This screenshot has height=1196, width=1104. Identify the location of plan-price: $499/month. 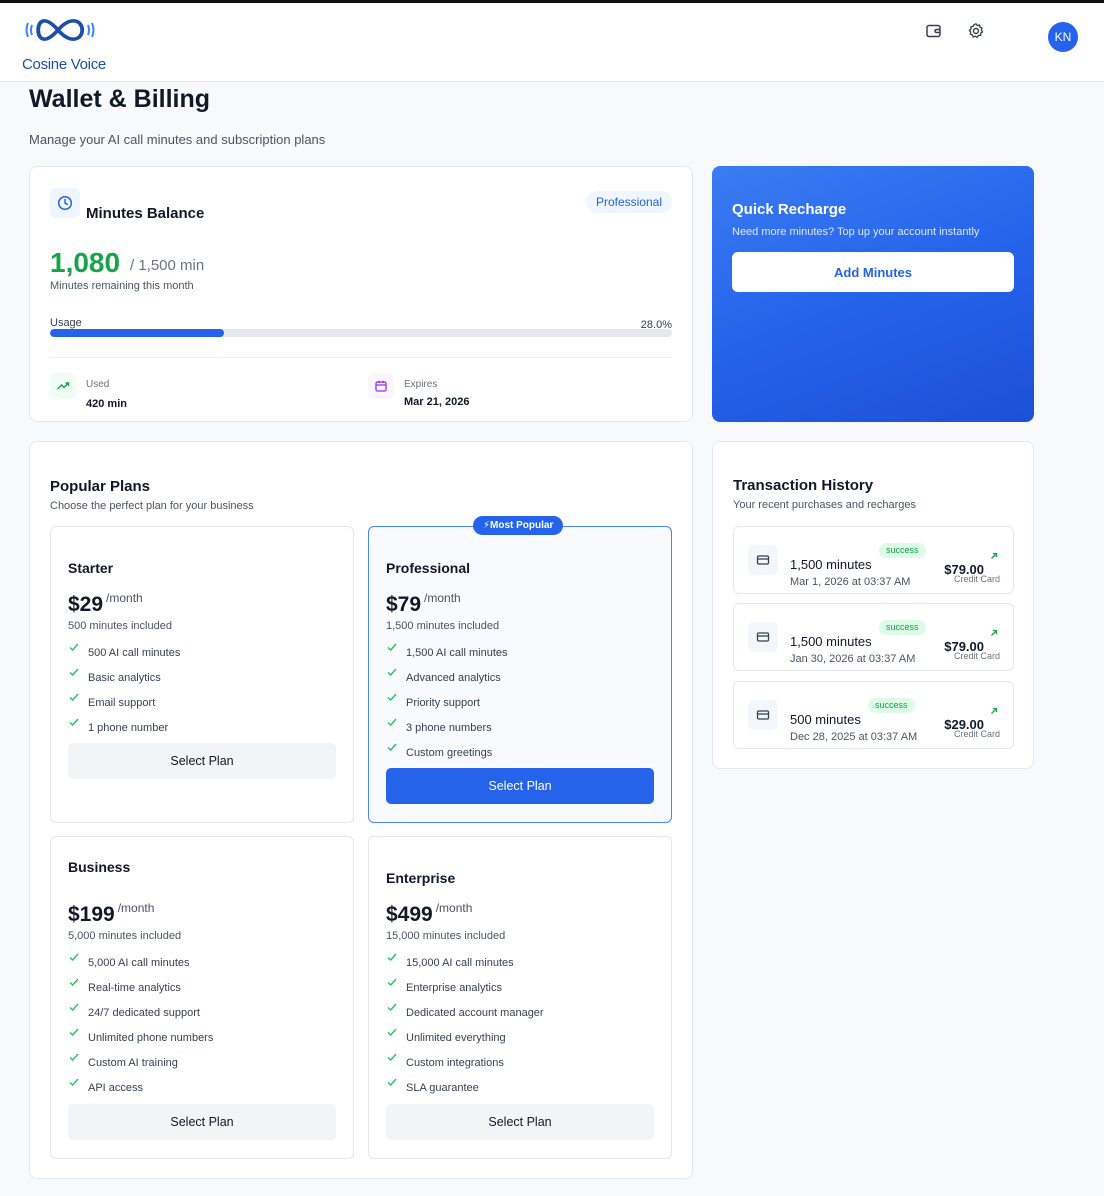
(429, 913).